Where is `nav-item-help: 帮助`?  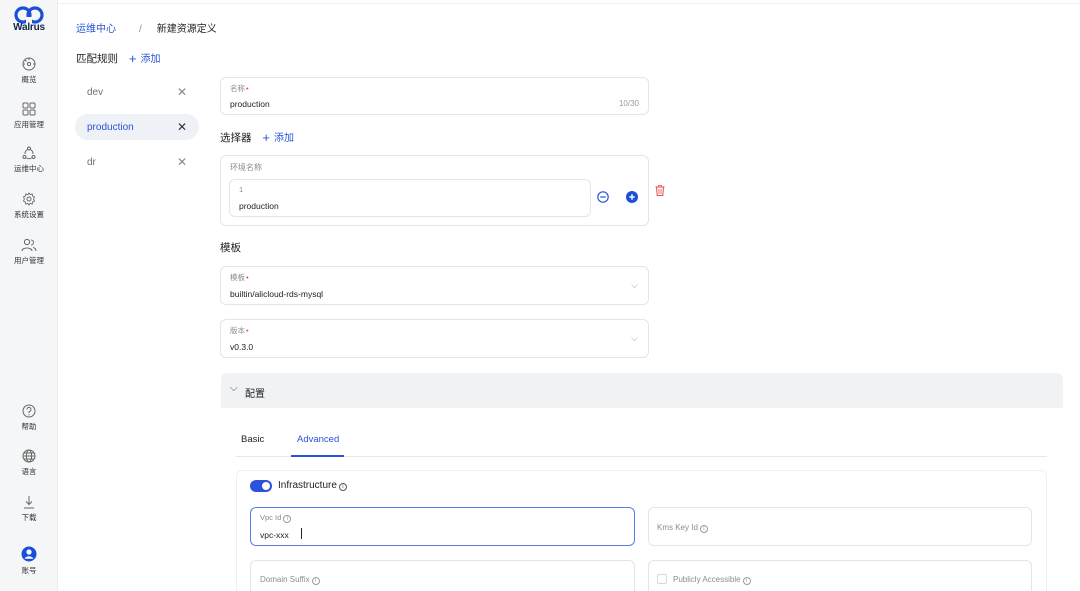 nav-item-help: 帮助 is located at coordinates (29, 418).